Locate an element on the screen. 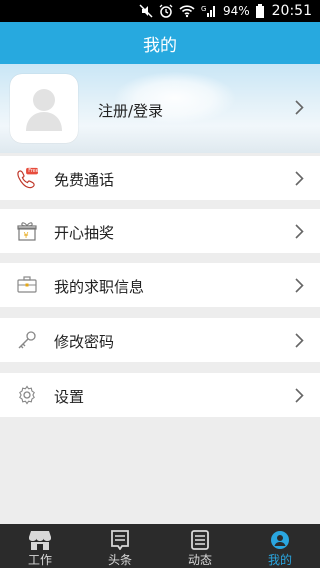  svg-text: G is located at coordinates (203, 9).